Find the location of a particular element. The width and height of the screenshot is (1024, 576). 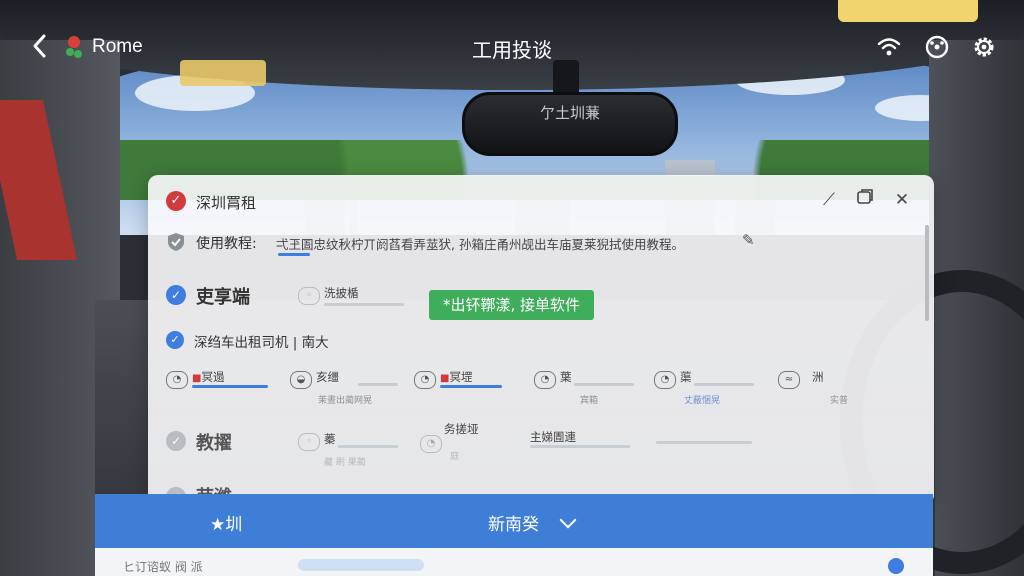

wifi-icon is located at coordinates (889, 47).